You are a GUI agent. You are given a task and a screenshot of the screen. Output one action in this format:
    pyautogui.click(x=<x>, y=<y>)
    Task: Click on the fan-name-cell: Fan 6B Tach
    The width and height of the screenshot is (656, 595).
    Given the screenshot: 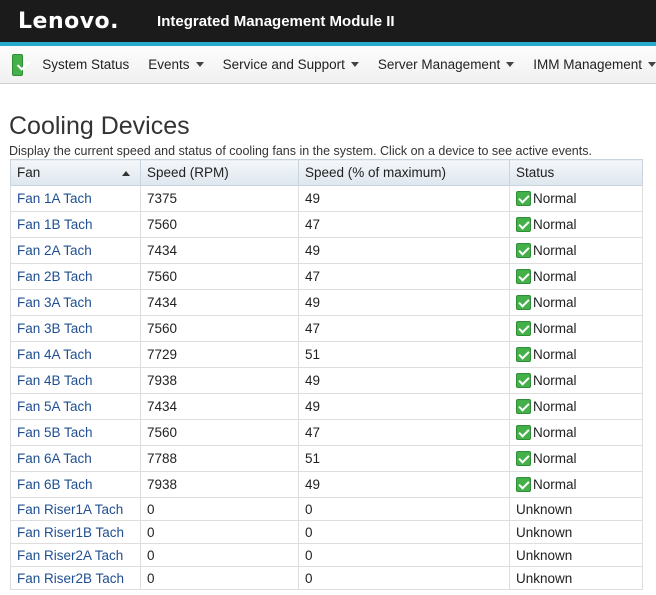 What is the action you would take?
    pyautogui.click(x=75, y=484)
    